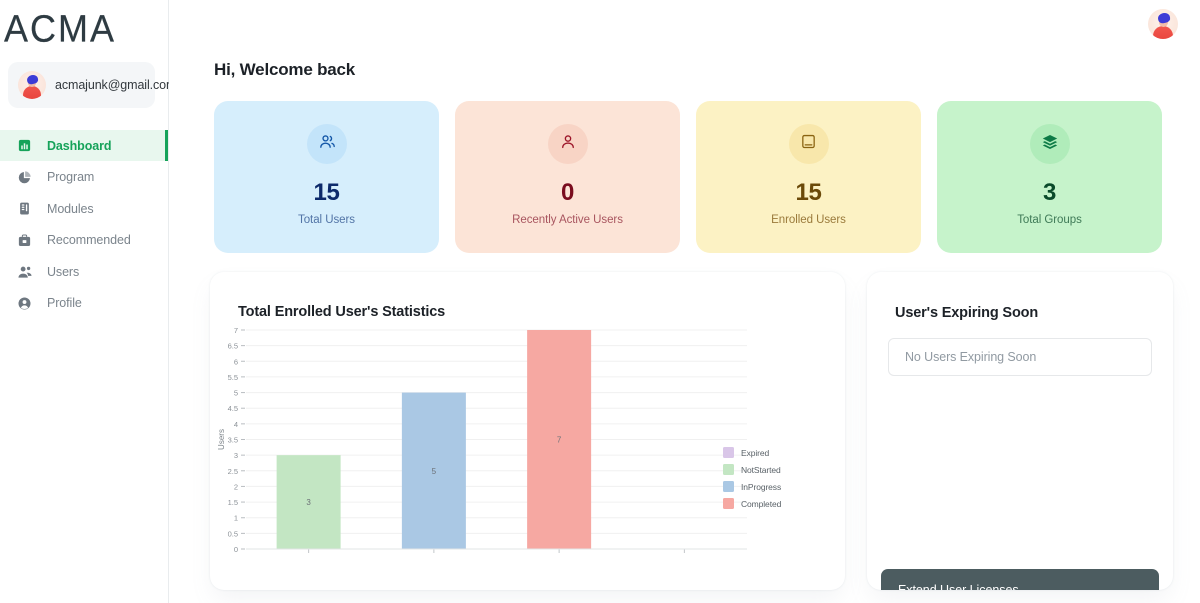 This screenshot has width=1200, height=603. I want to click on svg-text: 6, so click(236, 361).